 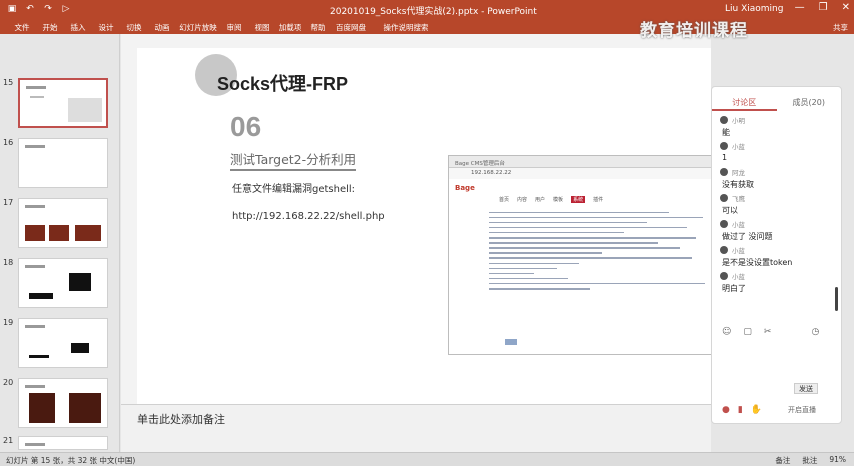 What do you see at coordinates (578, 199) in the screenshot?
I see `screenshot-nav-item-active: 系统` at bounding box center [578, 199].